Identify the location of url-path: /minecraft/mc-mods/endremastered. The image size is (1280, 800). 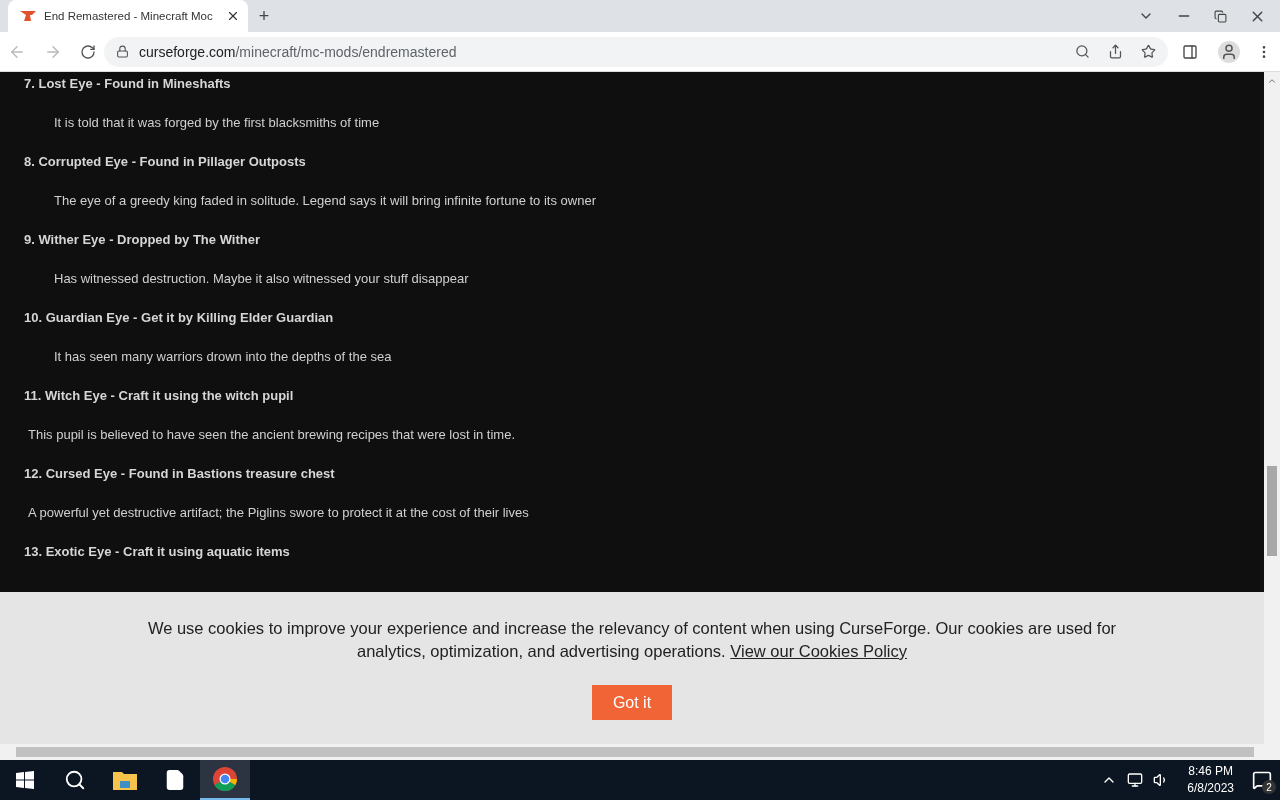
(346, 51).